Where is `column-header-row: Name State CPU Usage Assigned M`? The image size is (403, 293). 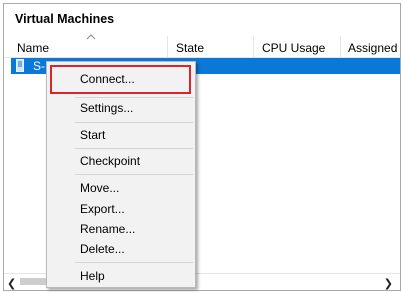
column-header-row: Name State CPU Usage Assigned M is located at coordinates (202, 45).